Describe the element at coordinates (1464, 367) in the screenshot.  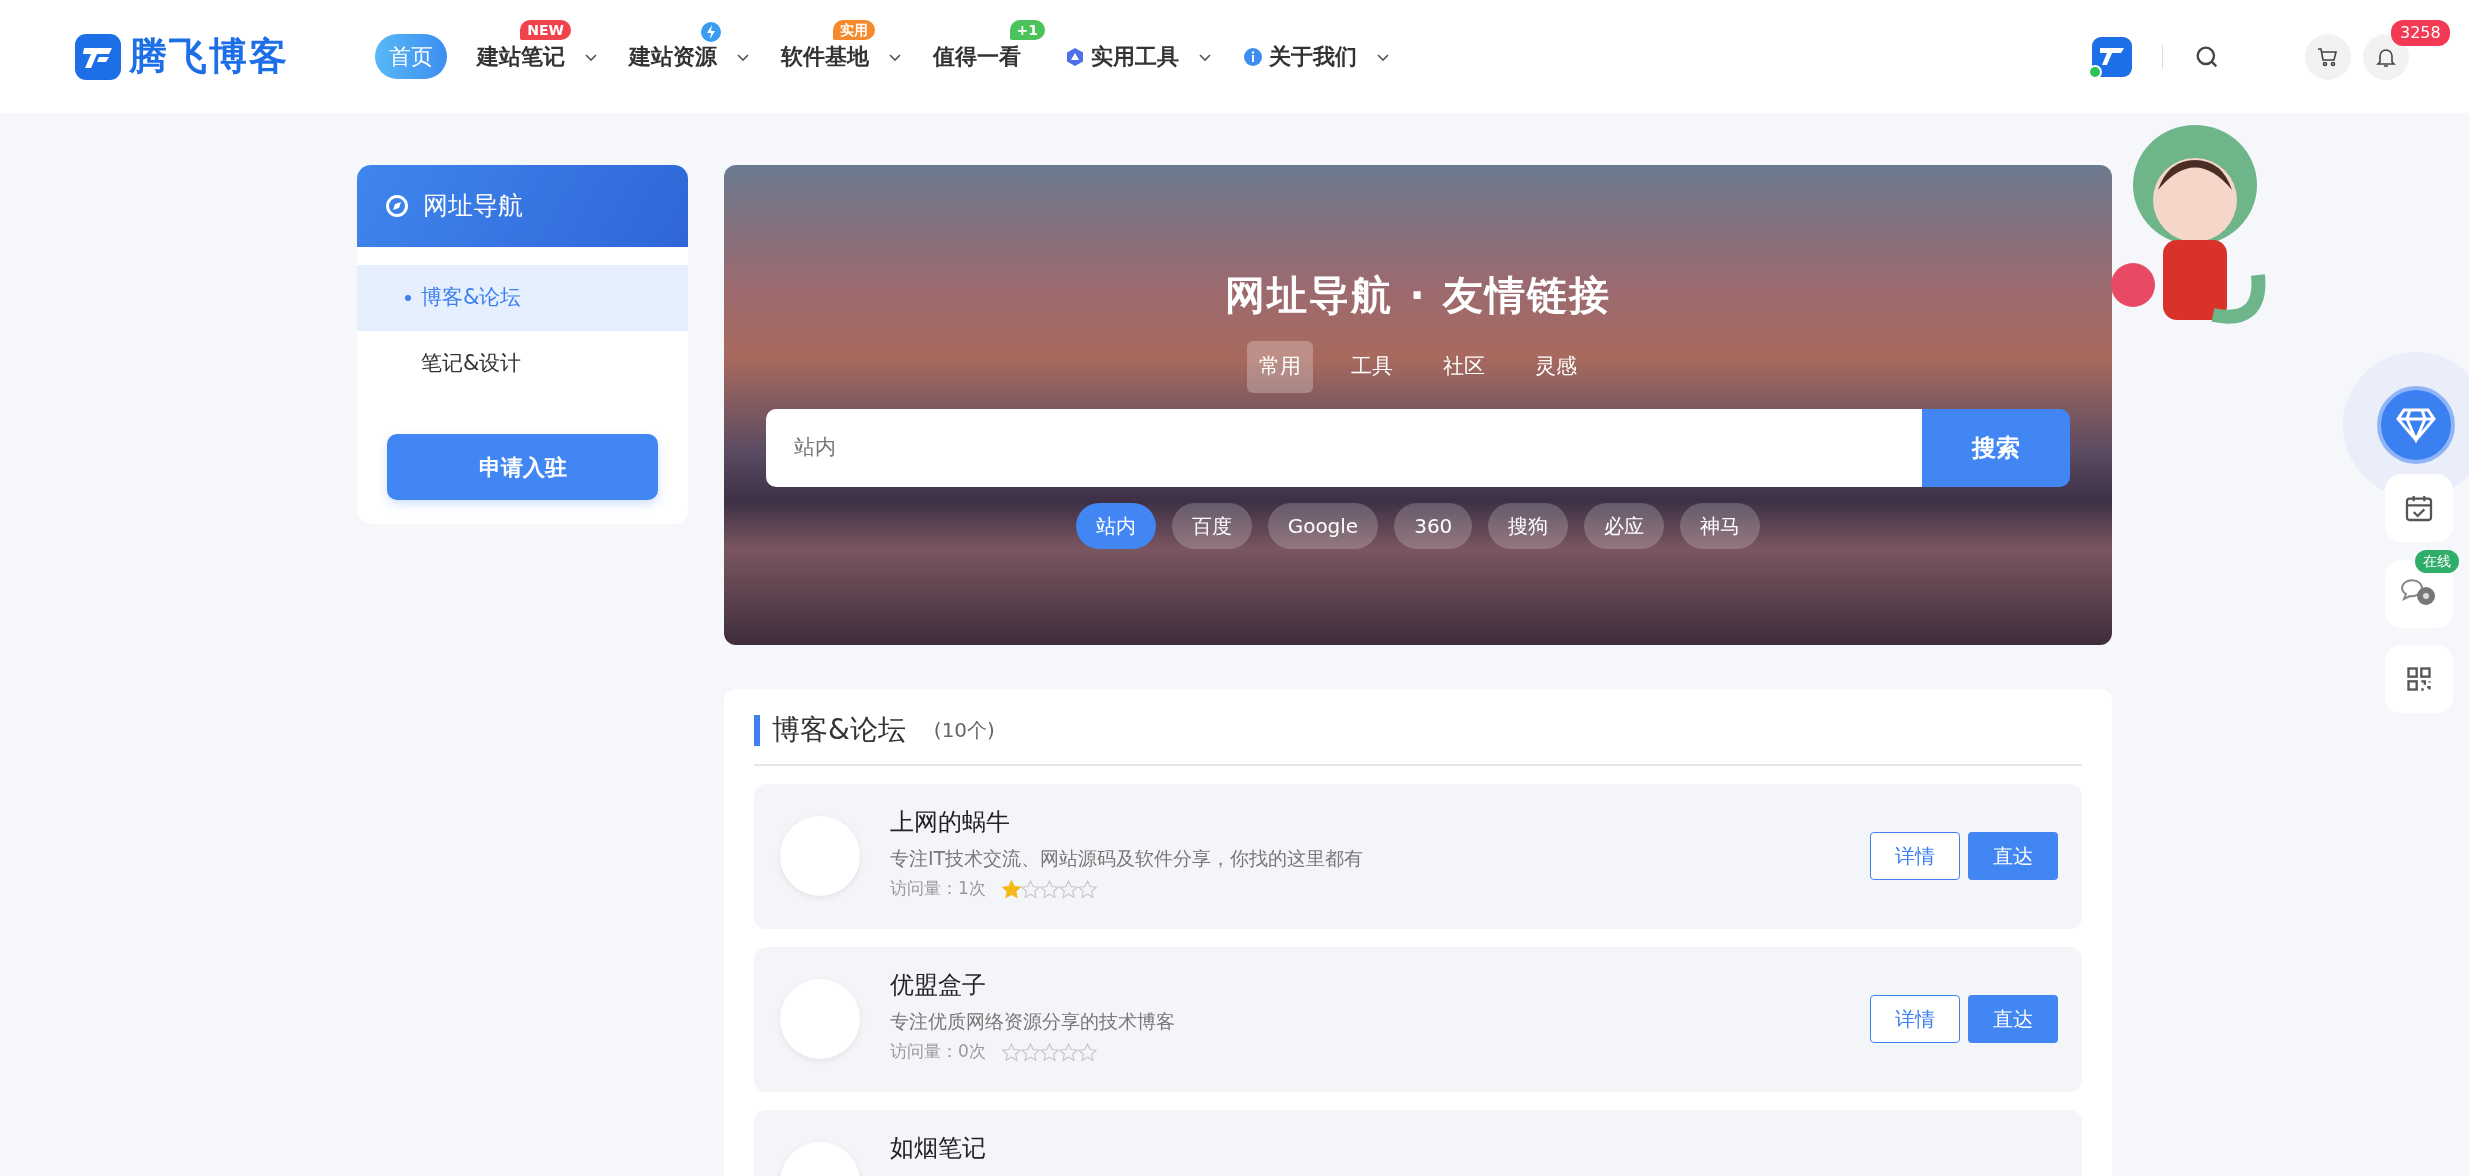
I see `category-tab: 社区` at that location.